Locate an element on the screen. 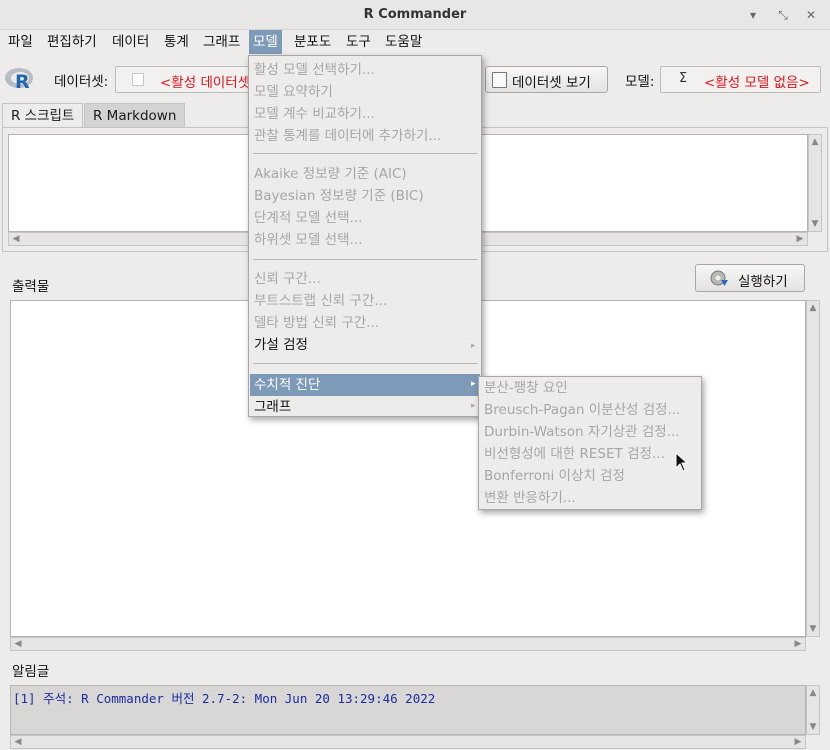 Image resolution: width=830 pixels, height=750 pixels. view-dataset-label: 데이터셋 보기 is located at coordinates (551, 83).